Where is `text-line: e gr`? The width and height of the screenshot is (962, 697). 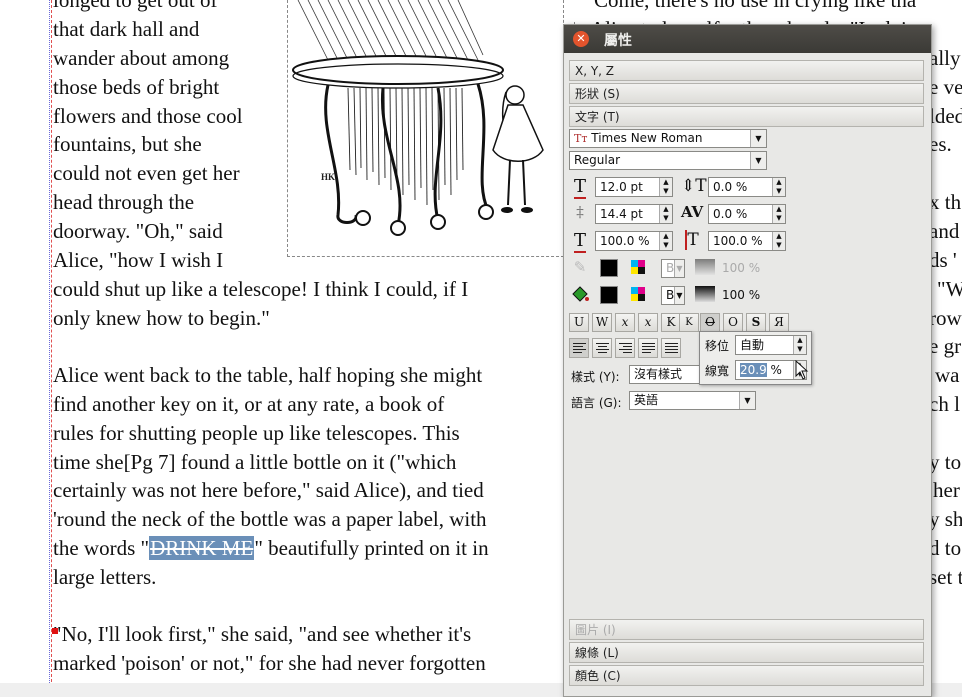 text-line: e gr is located at coordinates (945, 346).